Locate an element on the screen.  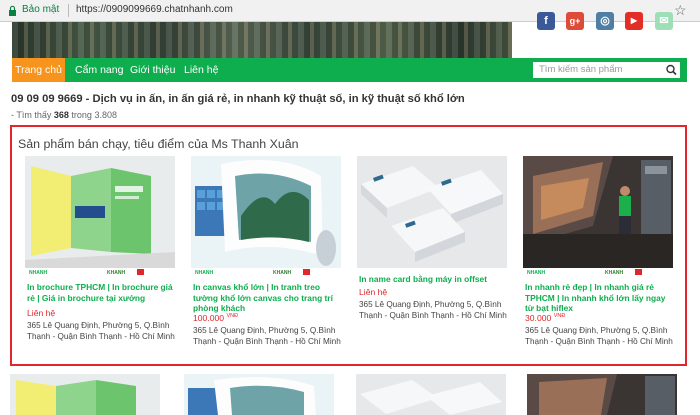
result-total: 3.808 is located at coordinates (105, 115).